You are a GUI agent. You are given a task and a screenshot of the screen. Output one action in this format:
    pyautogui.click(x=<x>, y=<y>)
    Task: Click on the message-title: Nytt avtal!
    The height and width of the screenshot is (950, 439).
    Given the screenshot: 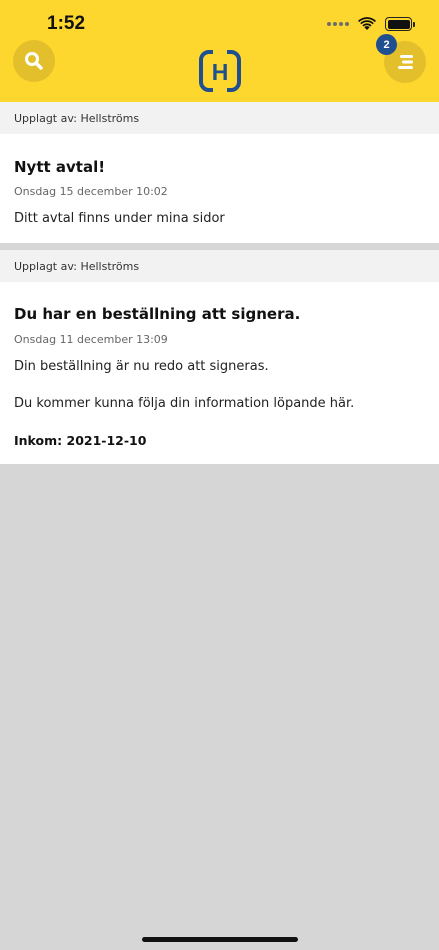 What is the action you would take?
    pyautogui.click(x=60, y=167)
    